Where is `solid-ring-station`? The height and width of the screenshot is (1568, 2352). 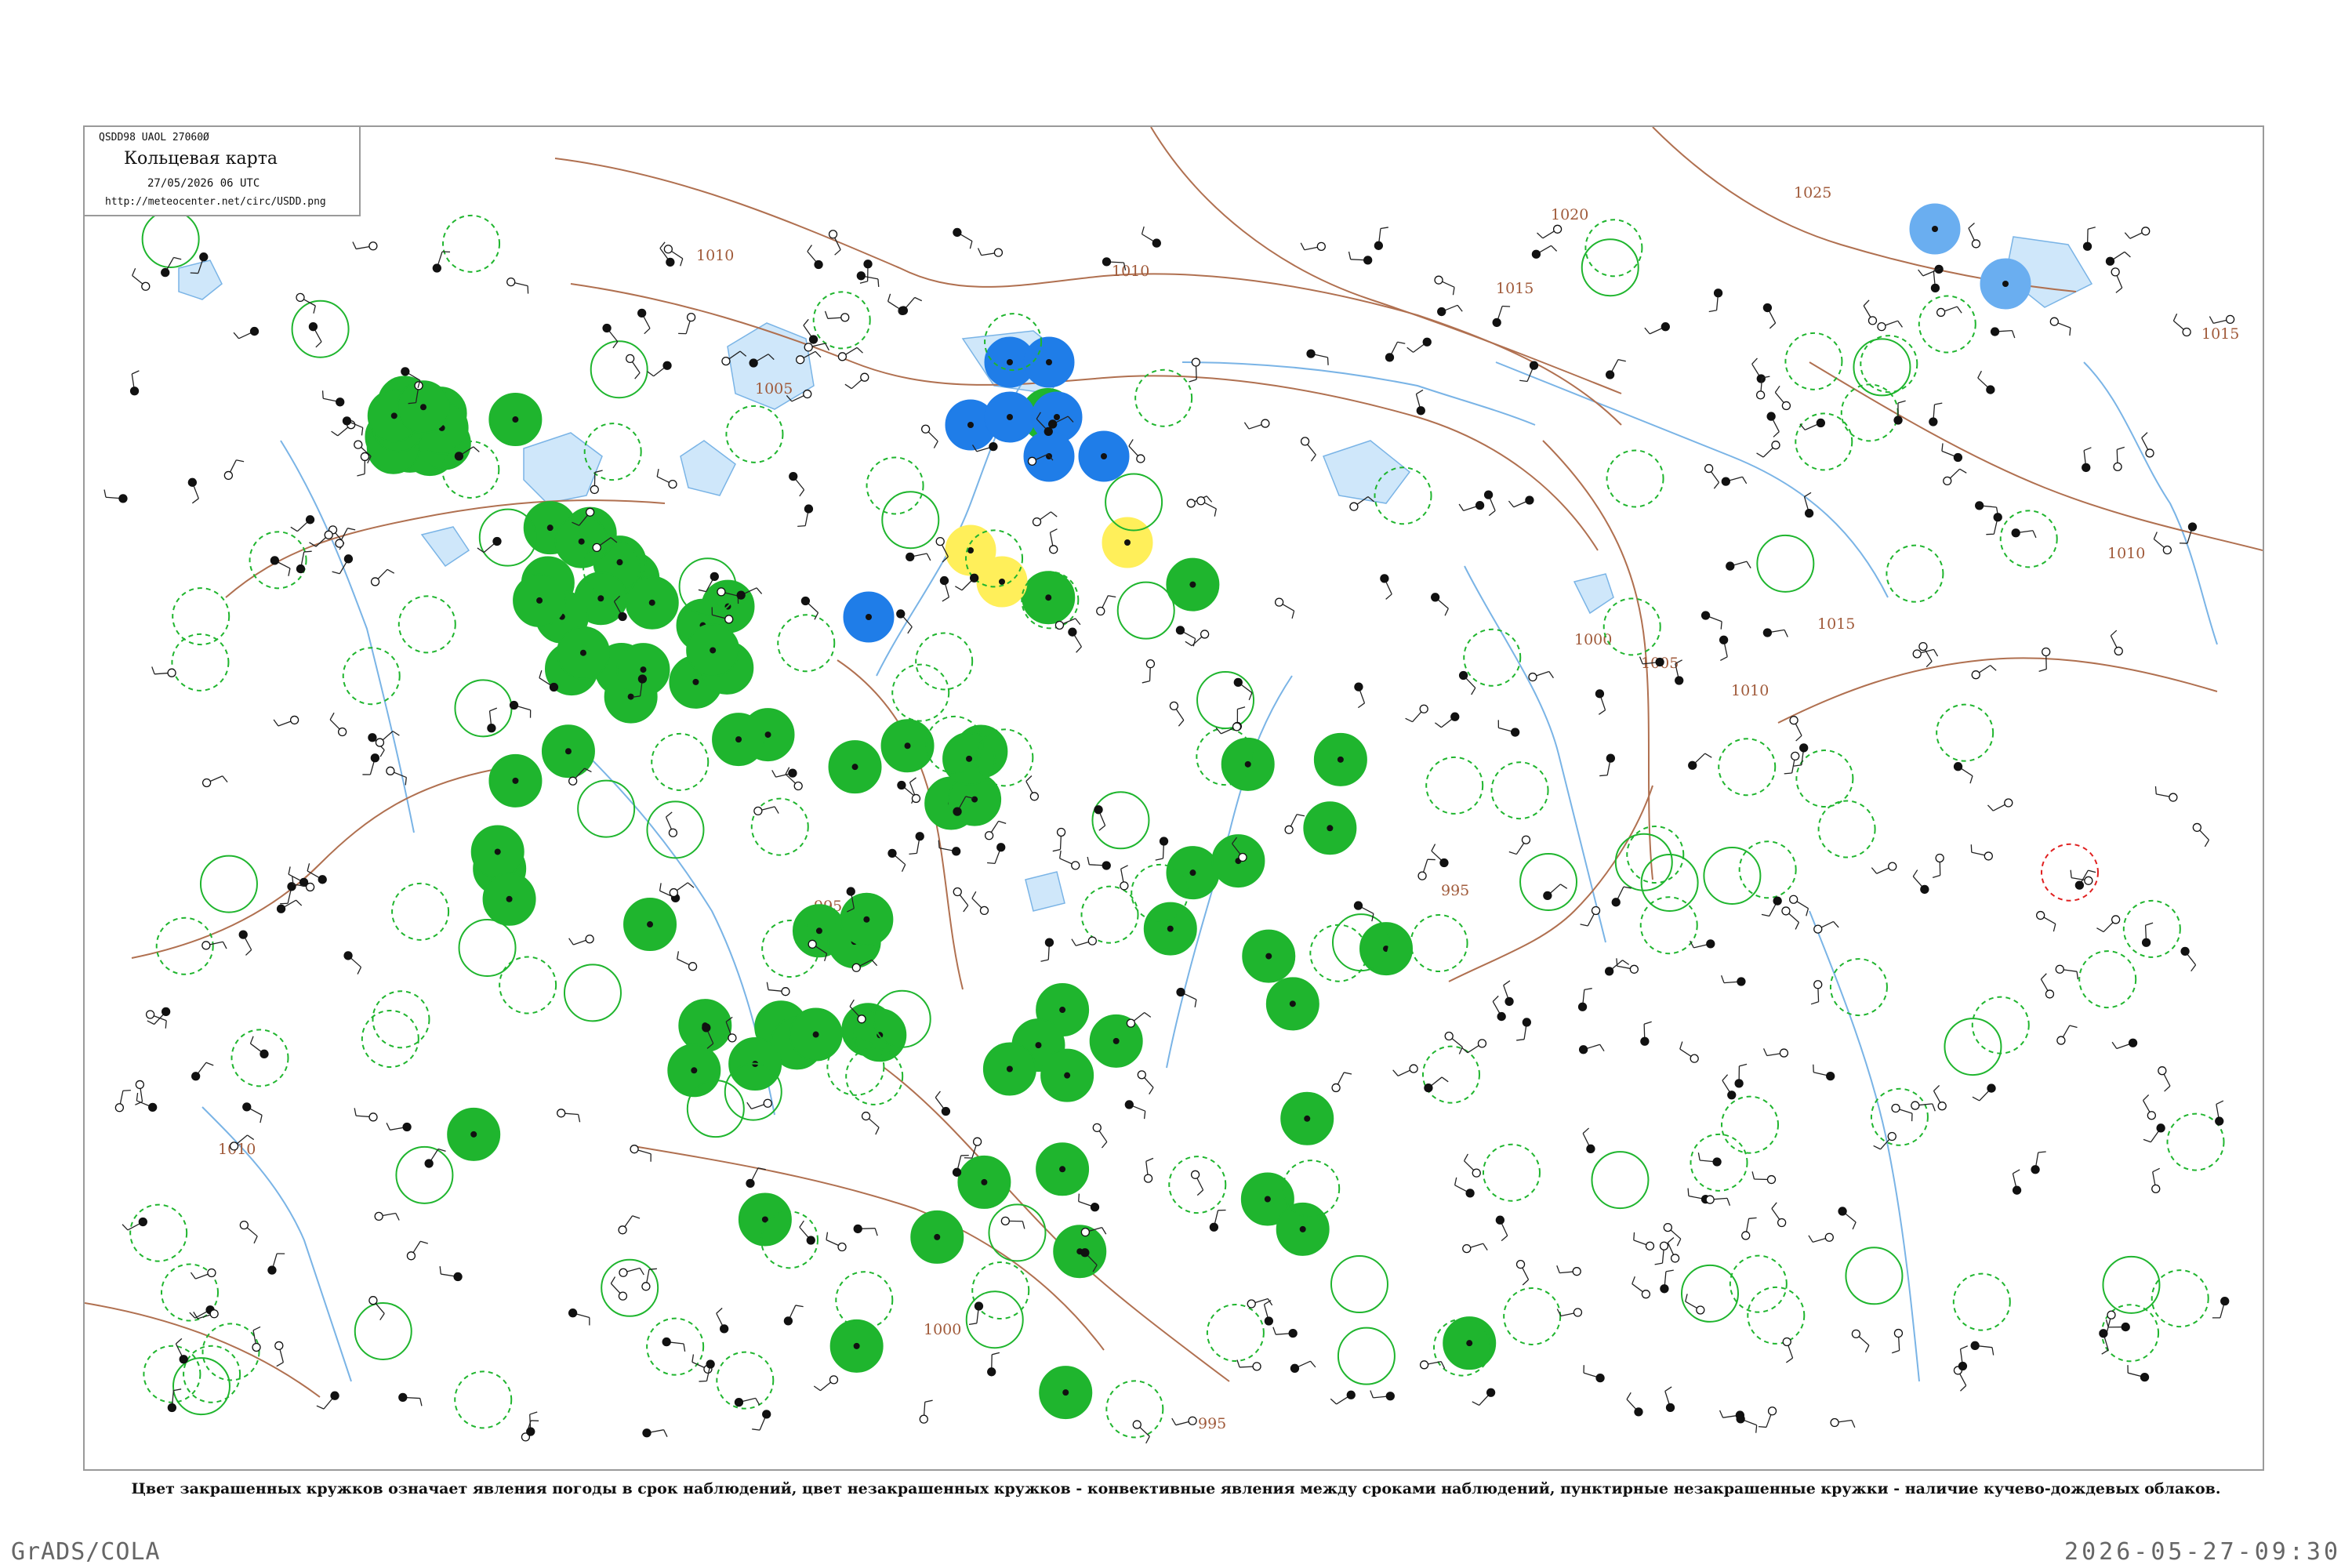 solid-ring-station is located at coordinates (320, 328).